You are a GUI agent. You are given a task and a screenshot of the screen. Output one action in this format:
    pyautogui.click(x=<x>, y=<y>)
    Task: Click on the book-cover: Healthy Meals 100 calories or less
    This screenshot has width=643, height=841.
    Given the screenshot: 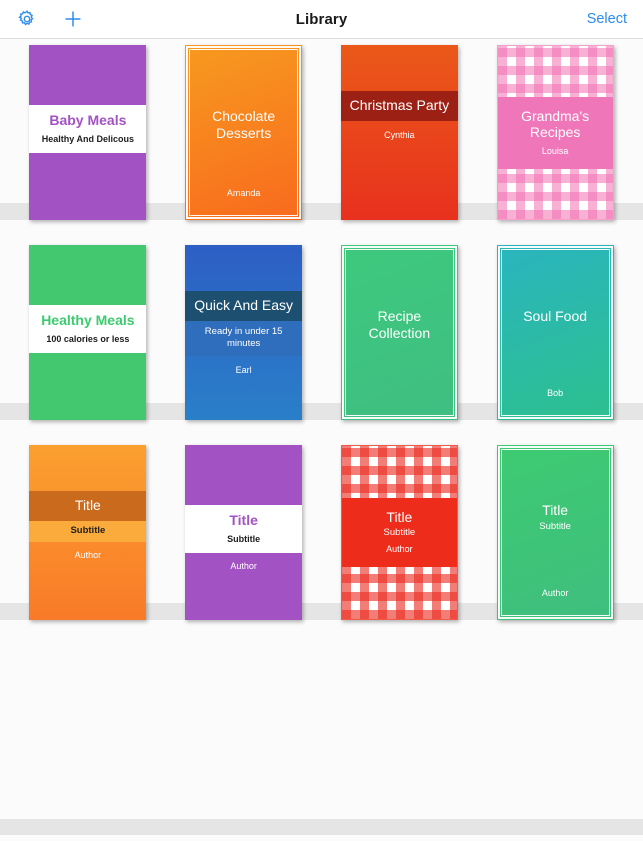 What is the action you would take?
    pyautogui.click(x=88, y=332)
    